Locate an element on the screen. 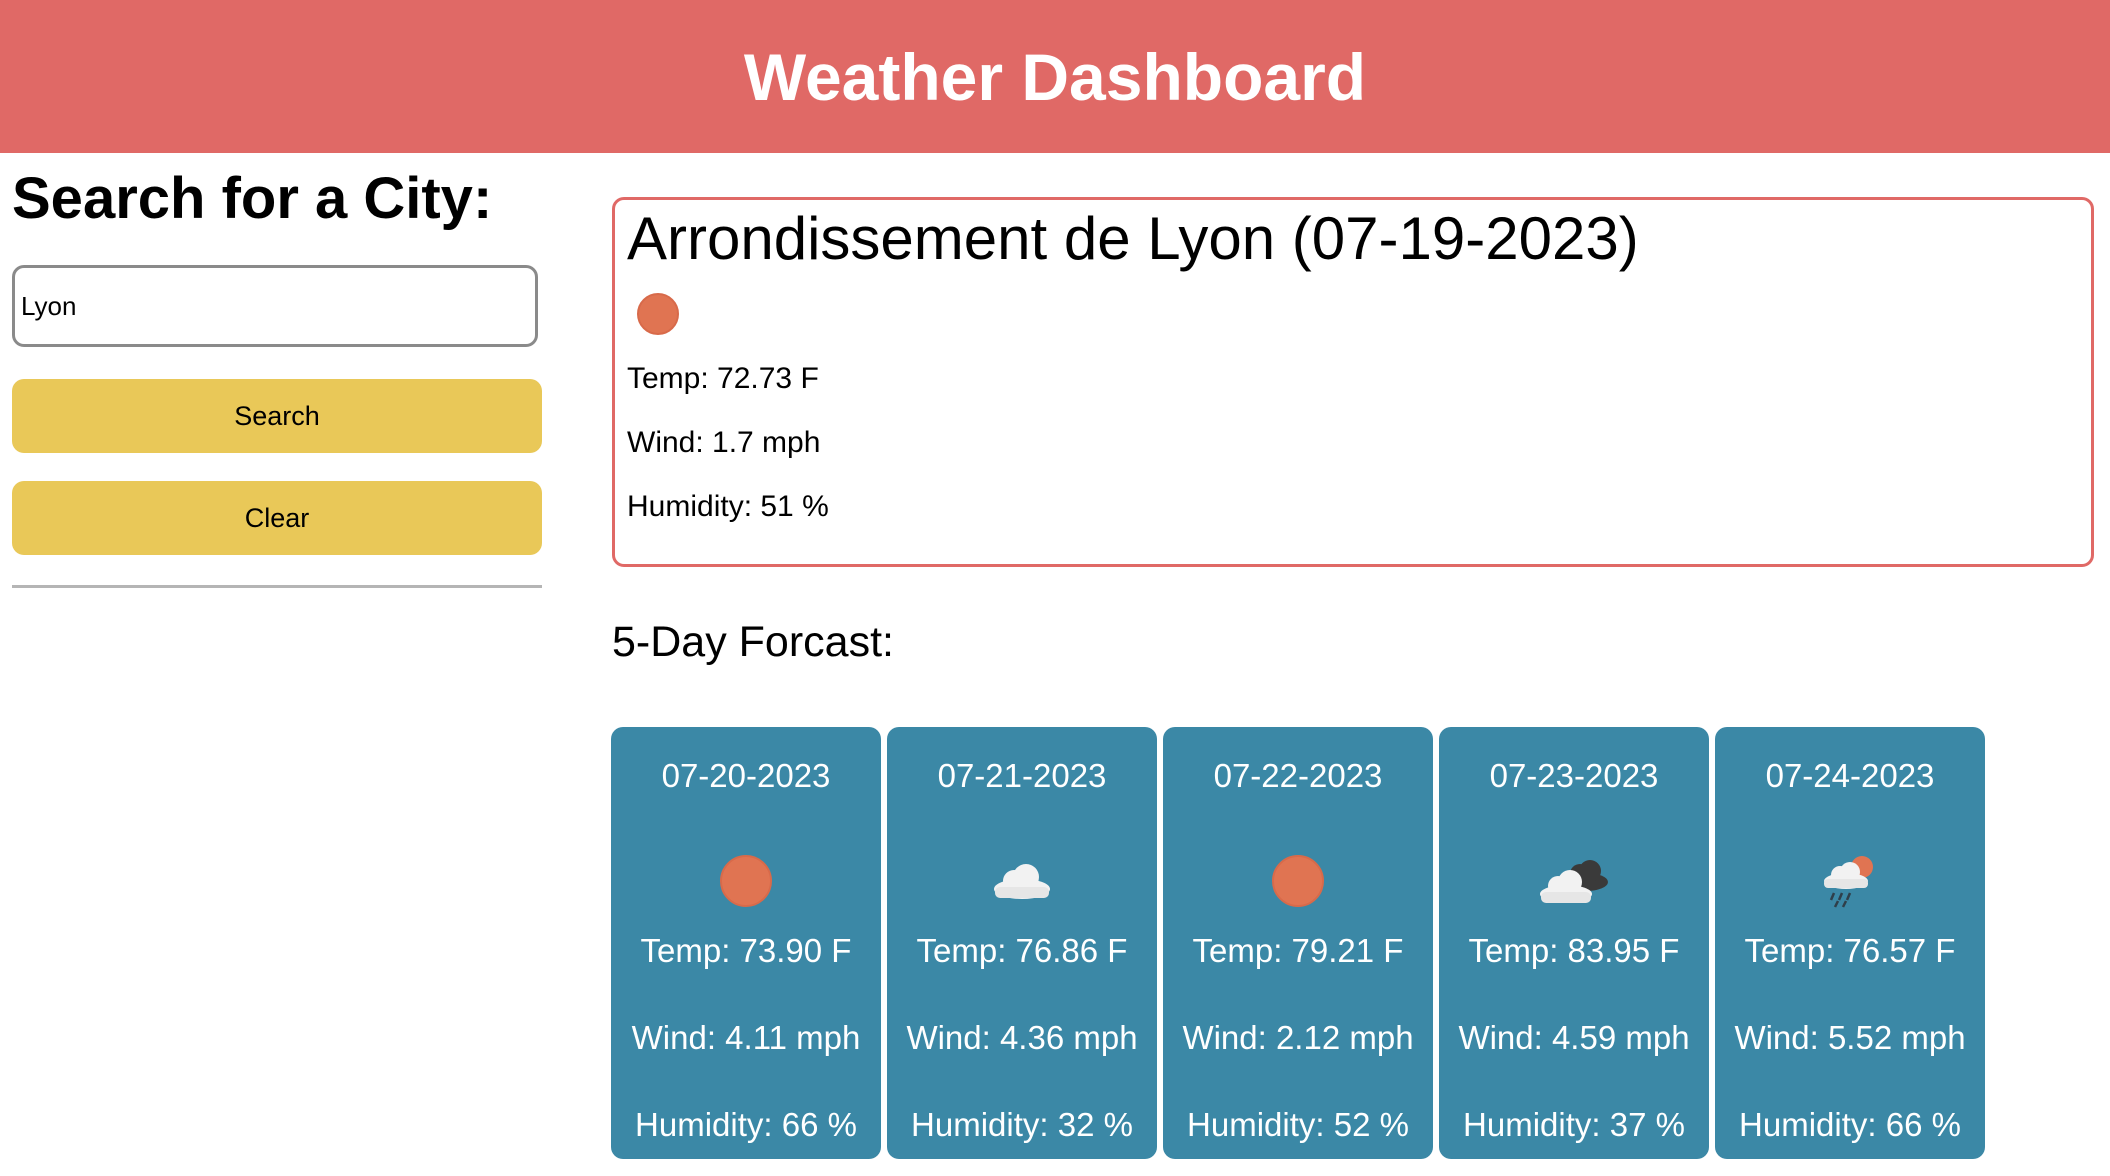  search-heading: Search for a City: is located at coordinates (252, 198).